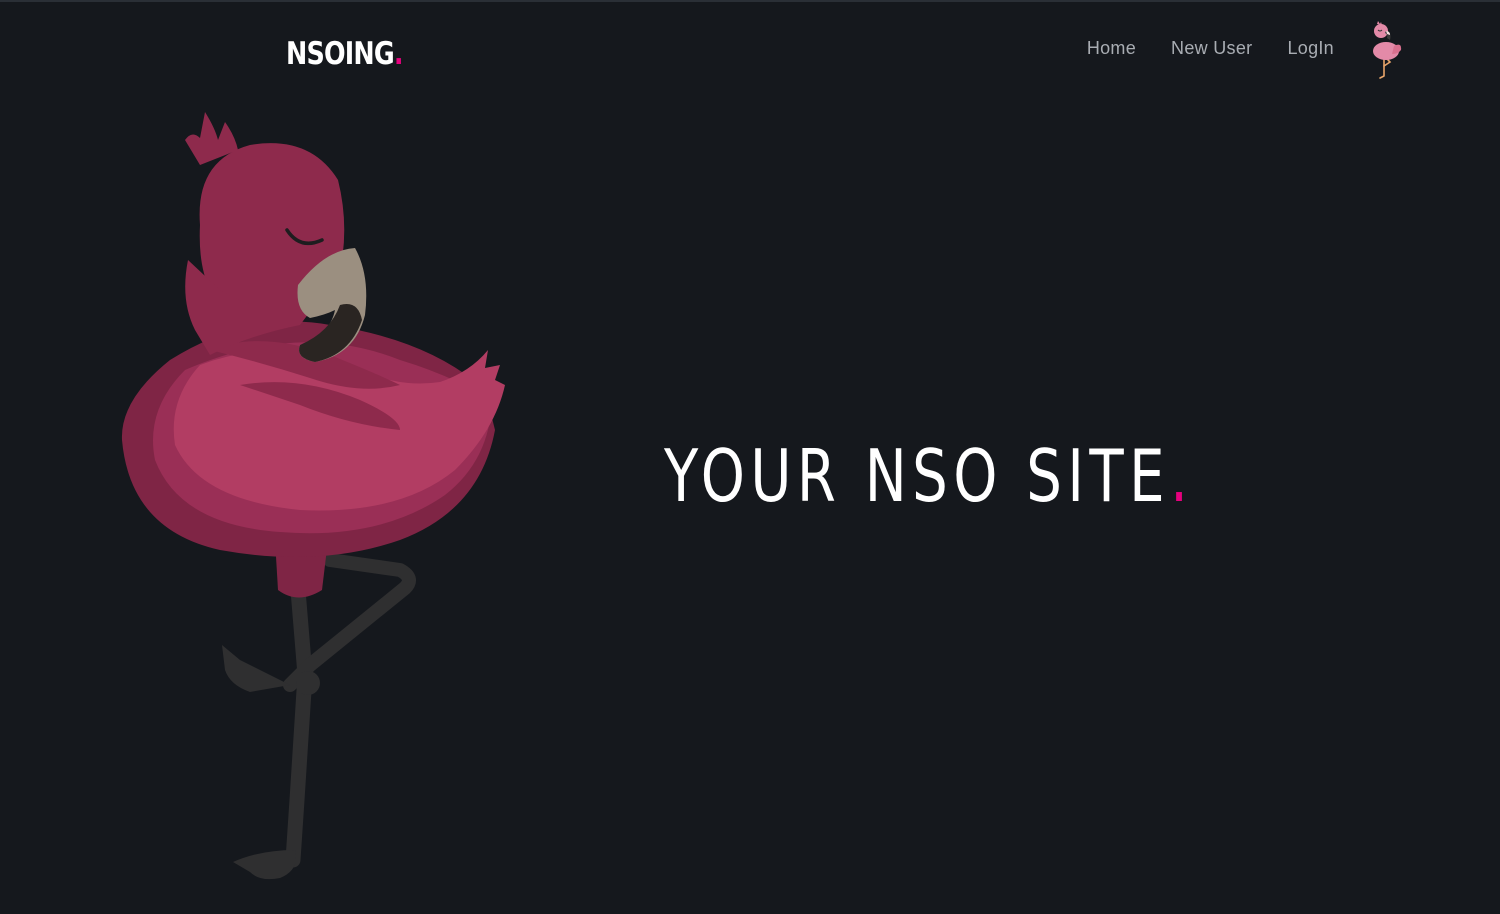 The width and height of the screenshot is (1500, 914). Describe the element at coordinates (1111, 48) in the screenshot. I see `nav-home: Home` at that location.